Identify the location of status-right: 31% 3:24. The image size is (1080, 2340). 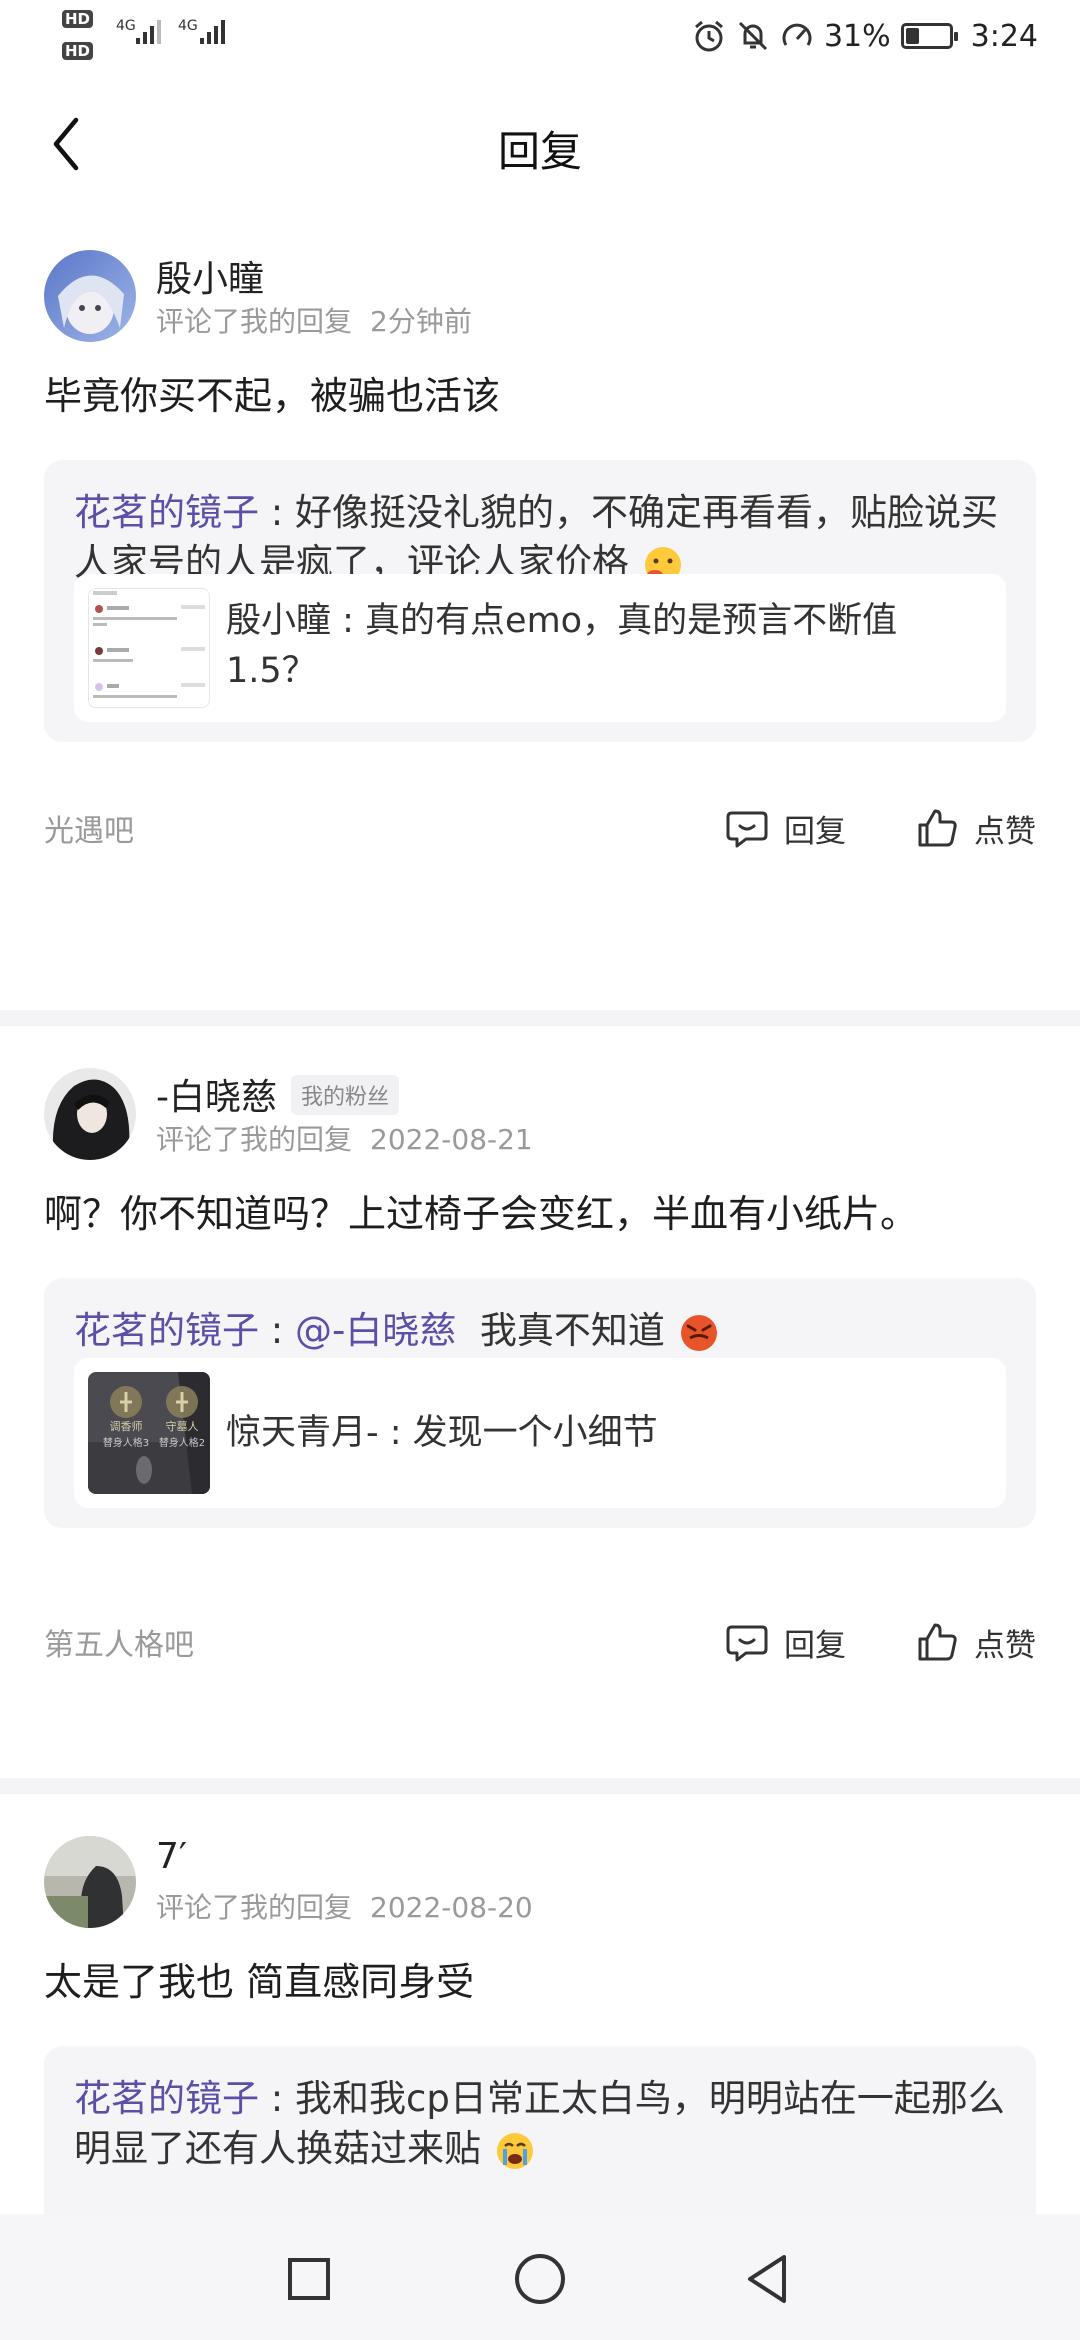
(865, 36).